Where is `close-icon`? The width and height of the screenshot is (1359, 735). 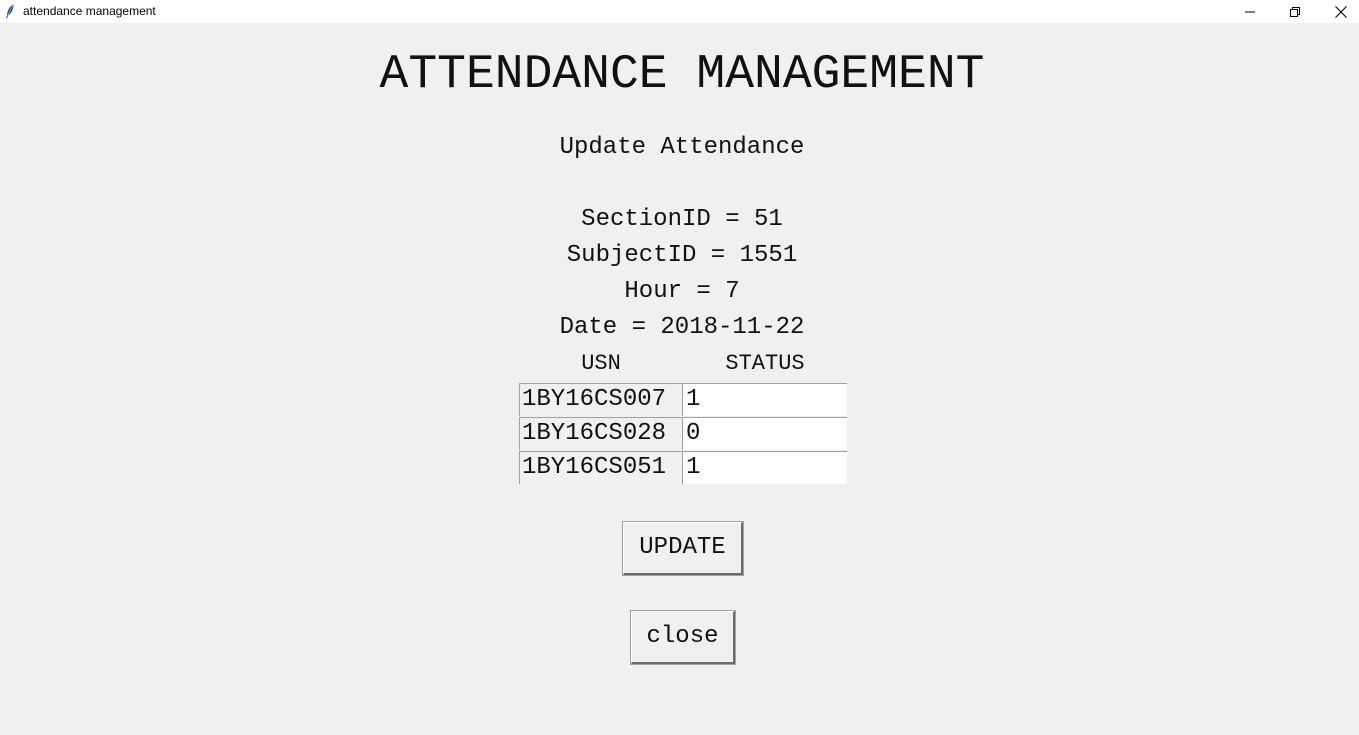 close-icon is located at coordinates (1341, 11).